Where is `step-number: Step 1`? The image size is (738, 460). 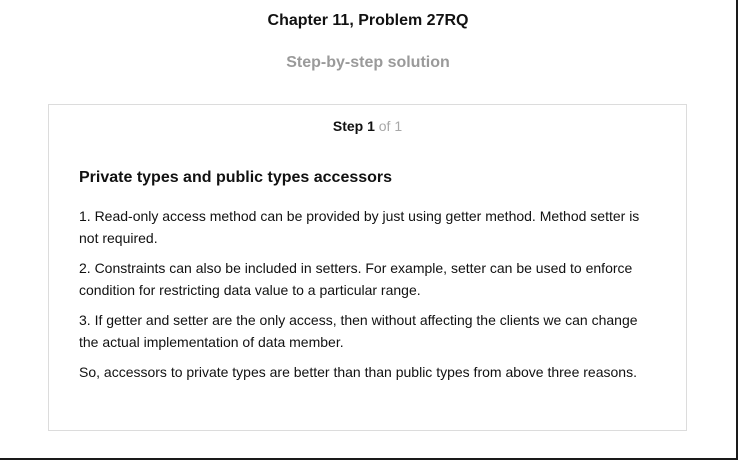 step-number: Step 1 is located at coordinates (353, 126).